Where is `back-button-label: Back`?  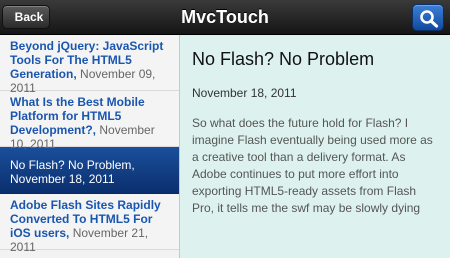
back-button-label: Back is located at coordinates (29, 17).